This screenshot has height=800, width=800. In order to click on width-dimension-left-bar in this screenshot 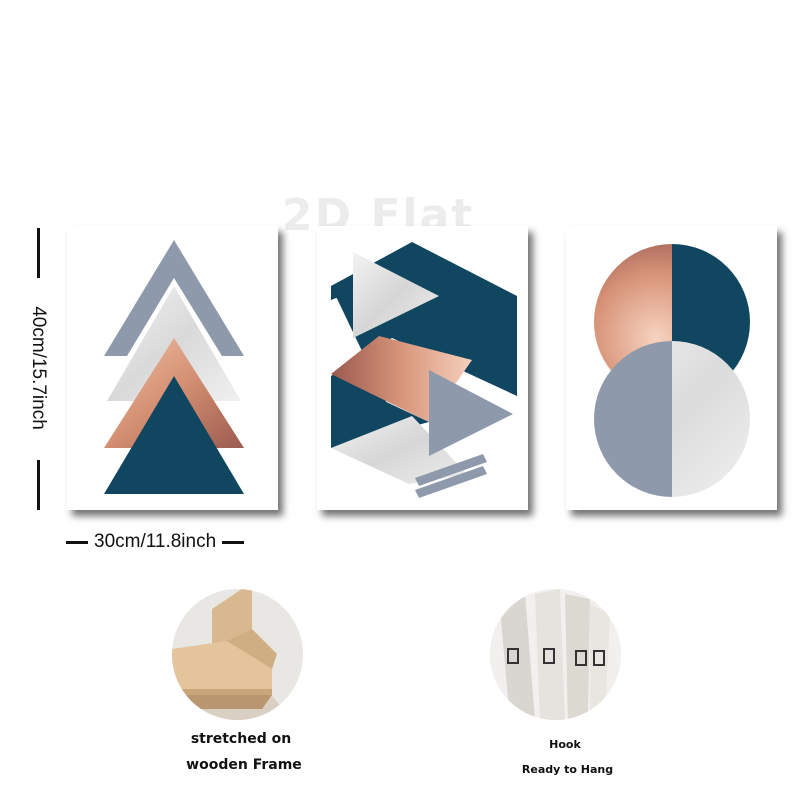, I will do `click(77, 542)`.